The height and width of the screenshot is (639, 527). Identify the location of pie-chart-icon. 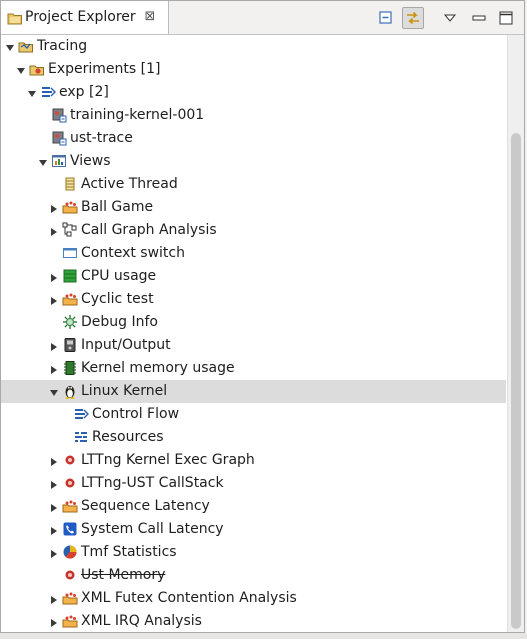
(70, 552).